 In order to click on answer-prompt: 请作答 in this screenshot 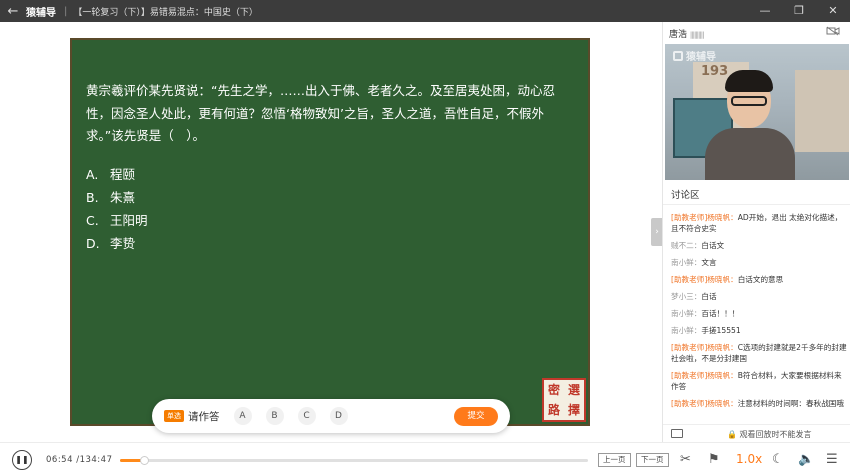, I will do `click(204, 416)`.